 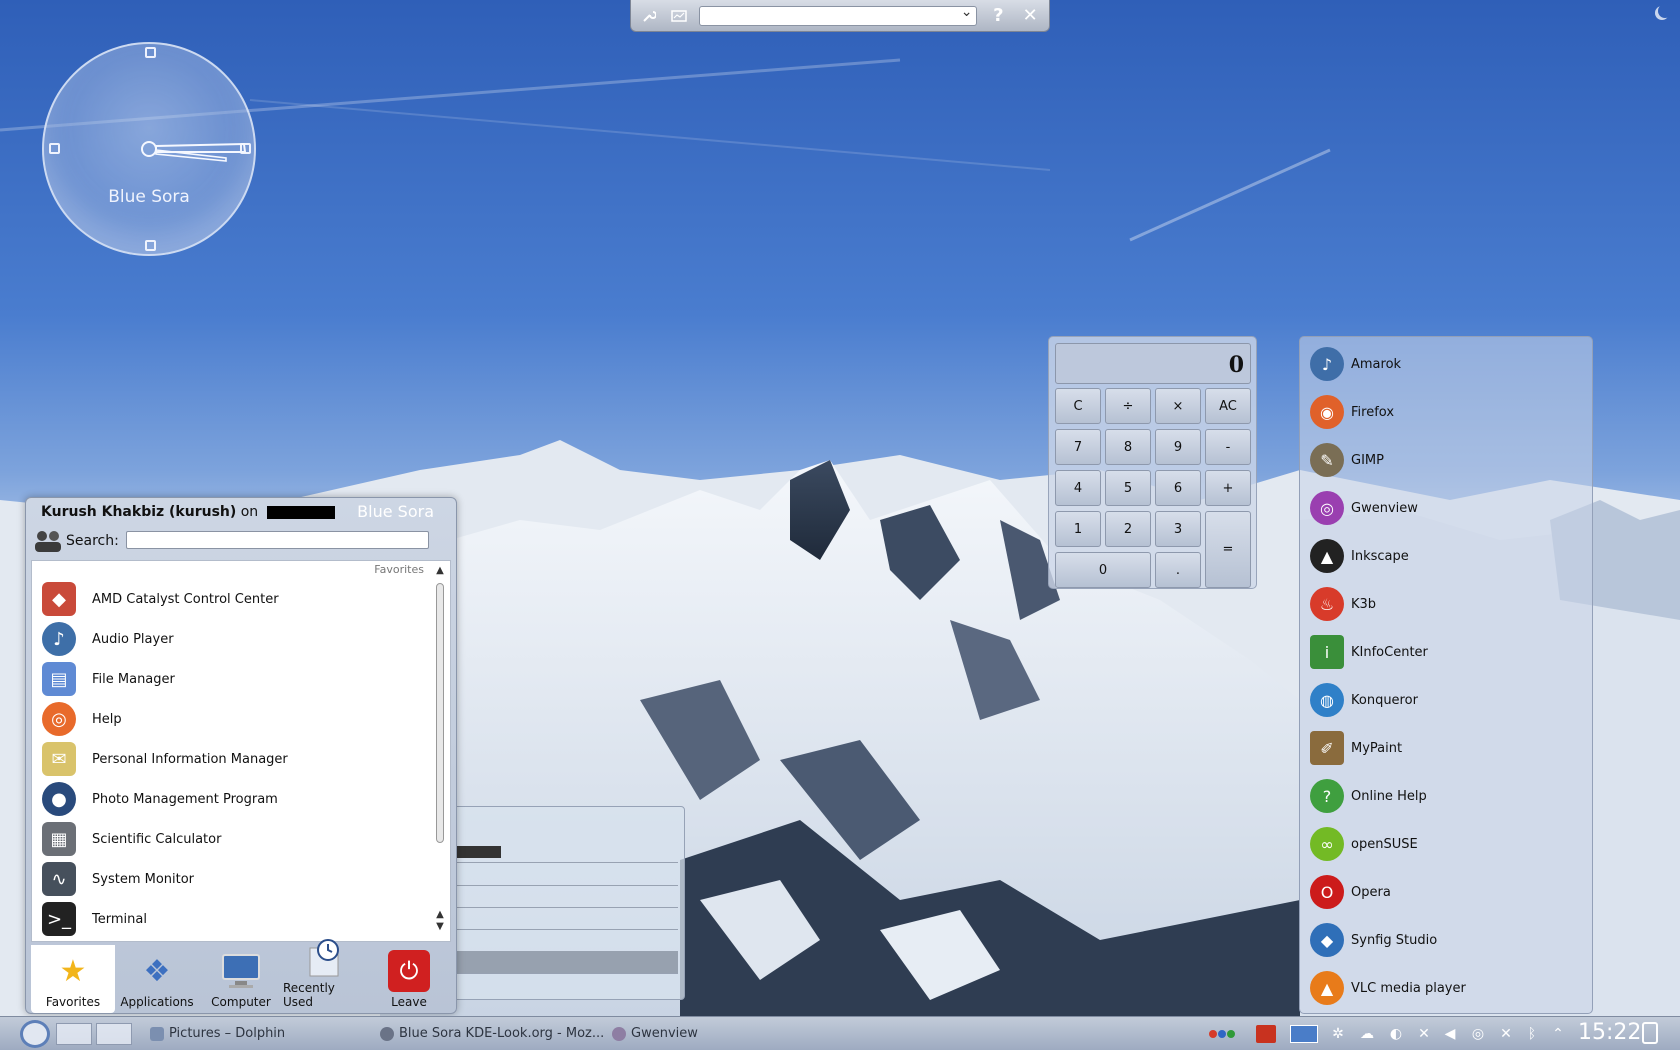 What do you see at coordinates (1225, 1034) in the screenshot?
I see `color-dots-icon` at bounding box center [1225, 1034].